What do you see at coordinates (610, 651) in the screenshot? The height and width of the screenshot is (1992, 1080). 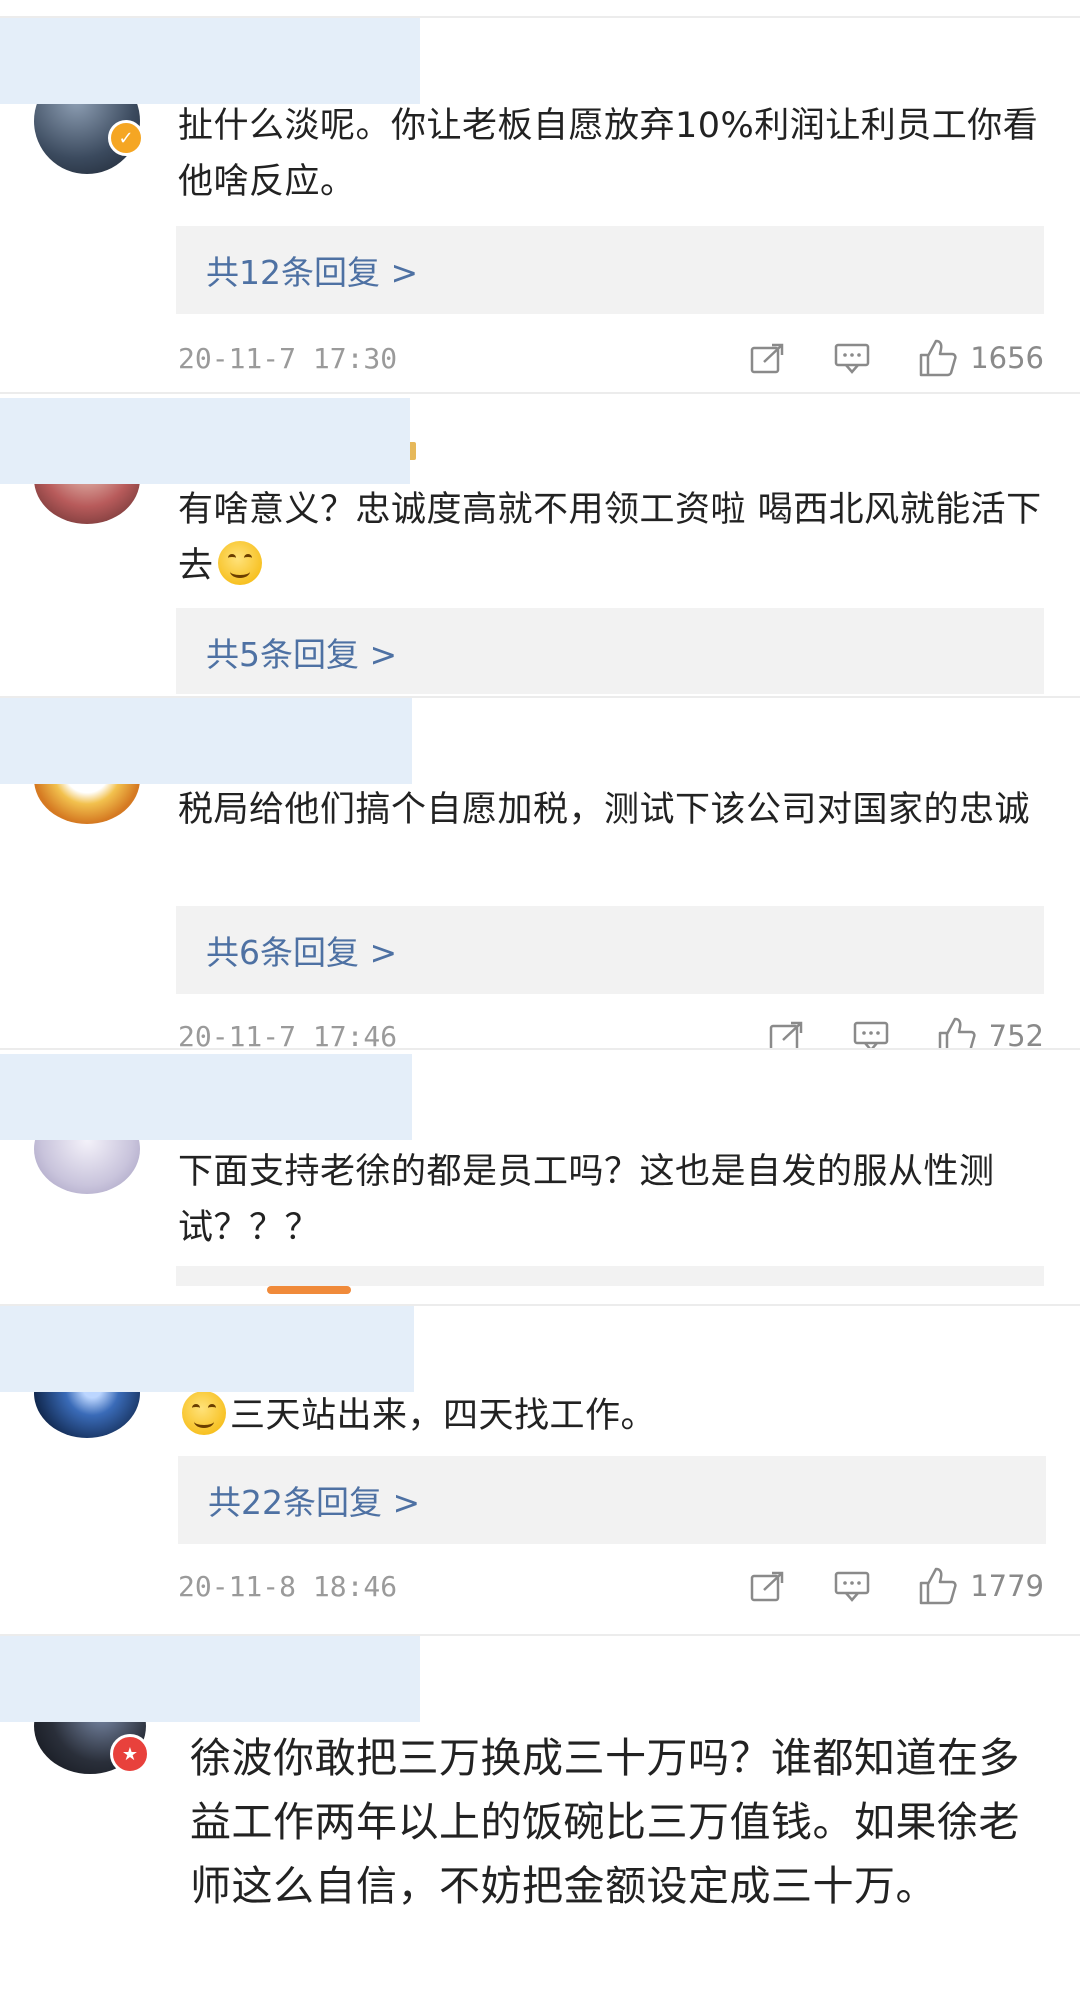 I see `reply-count-link: 共5条回复 >` at bounding box center [610, 651].